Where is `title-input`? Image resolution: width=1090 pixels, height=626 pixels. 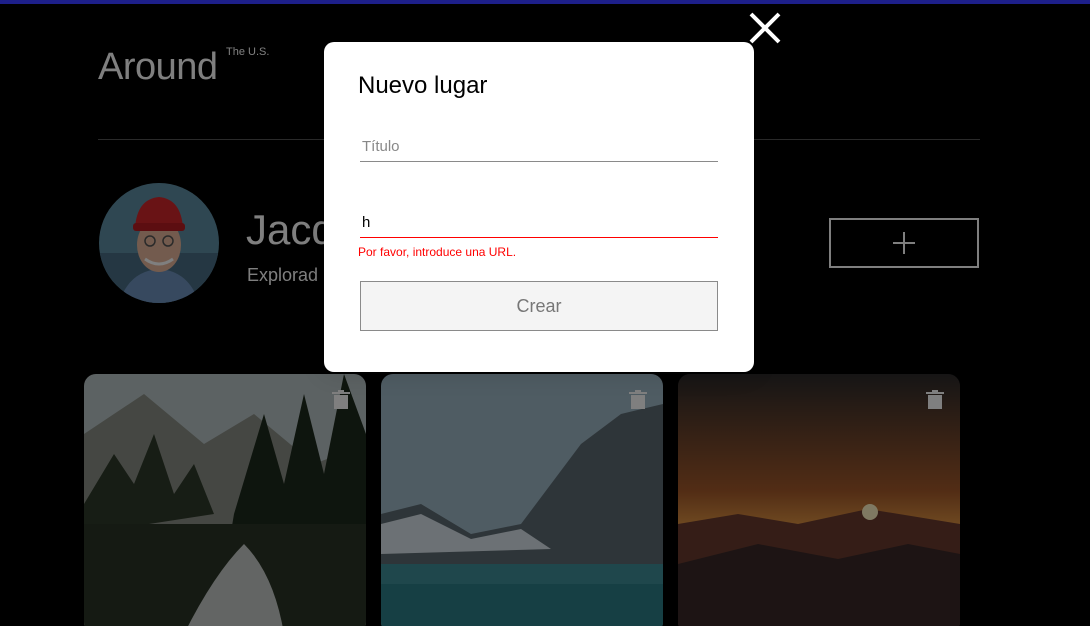
title-input is located at coordinates (539, 147).